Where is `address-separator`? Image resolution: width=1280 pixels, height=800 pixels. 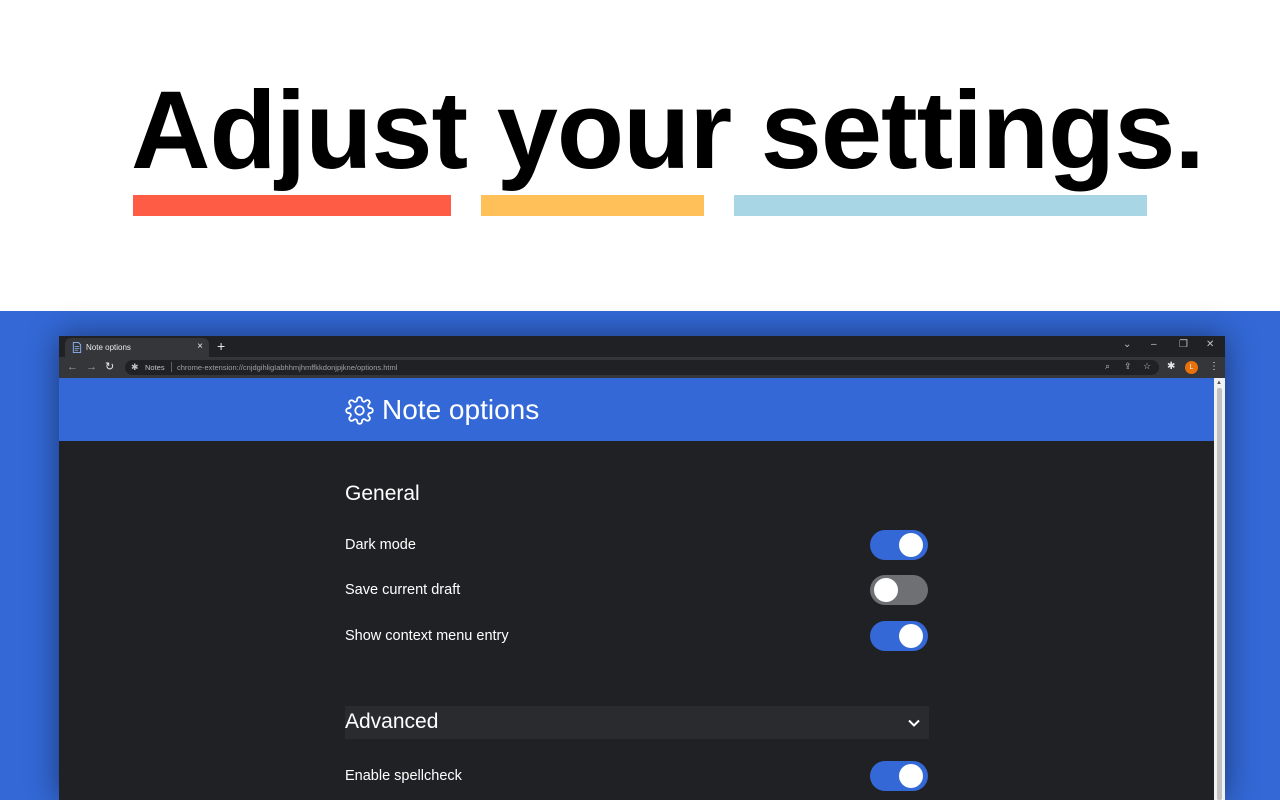
address-separator is located at coordinates (171, 367).